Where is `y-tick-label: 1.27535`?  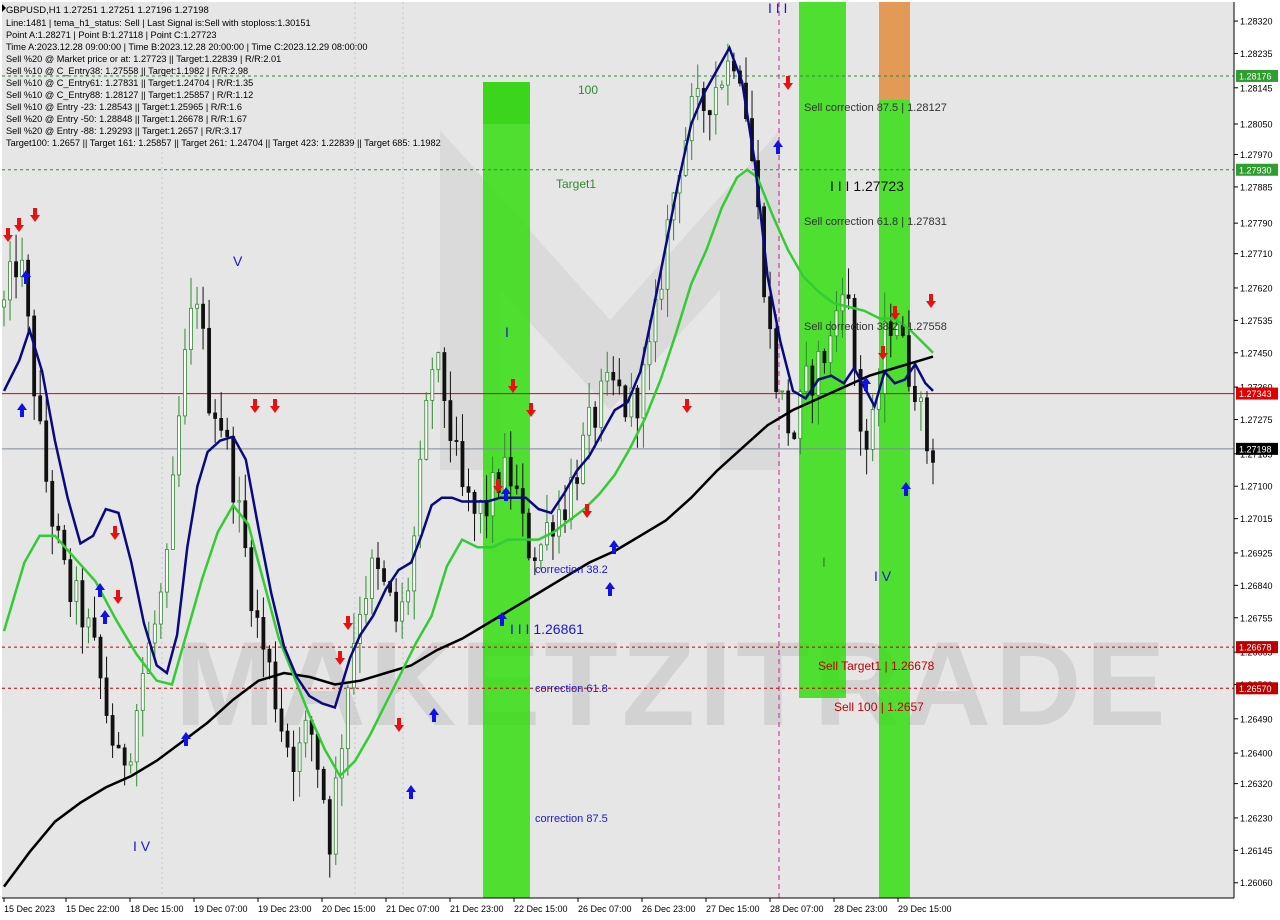 y-tick-label: 1.27535 is located at coordinates (1256, 321).